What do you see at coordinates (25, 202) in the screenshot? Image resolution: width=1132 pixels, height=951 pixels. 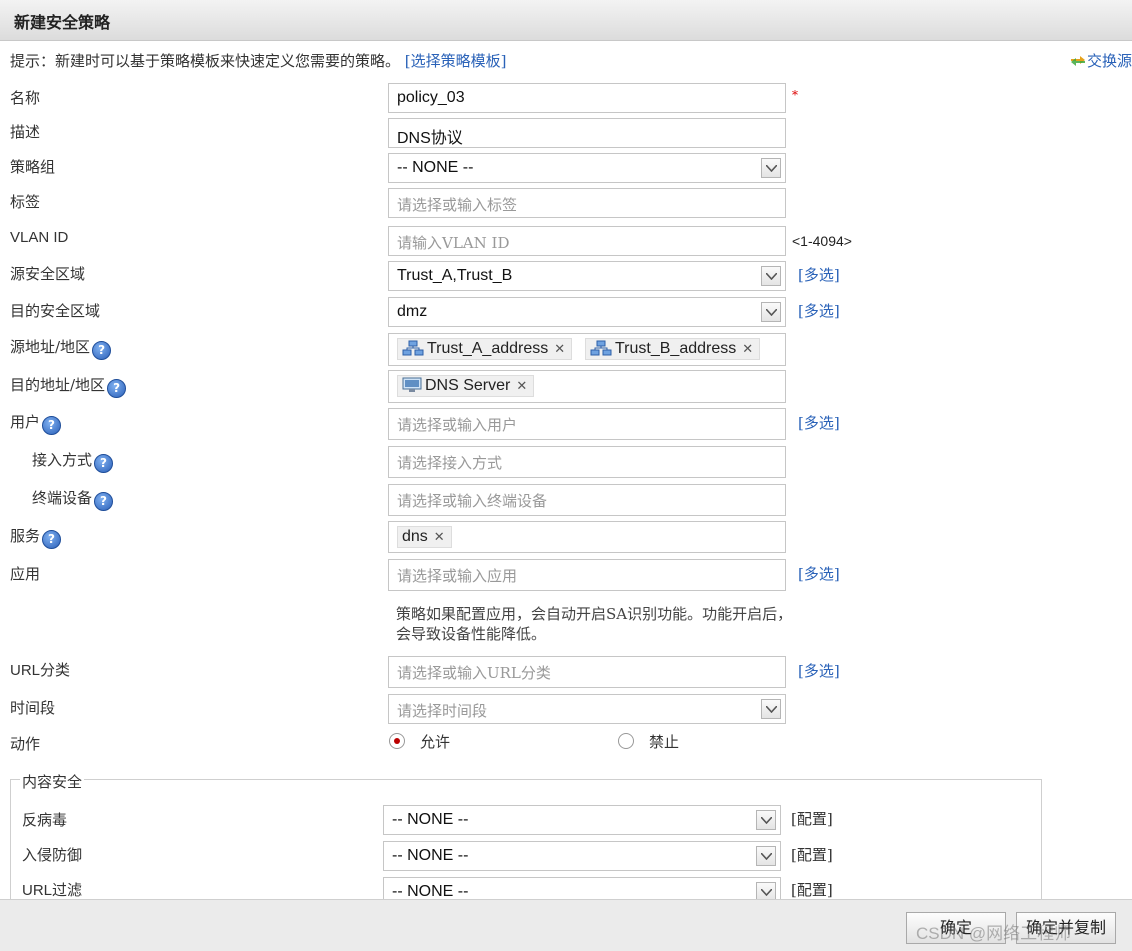 I see `tag-label: 标签` at bounding box center [25, 202].